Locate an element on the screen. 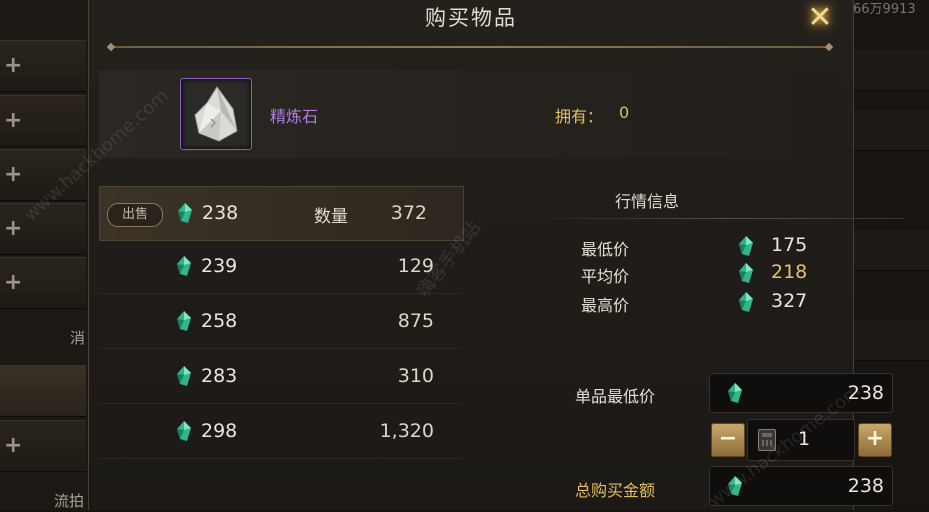 This screenshot has height=512, width=929. close-button: ✕ is located at coordinates (820, 18).